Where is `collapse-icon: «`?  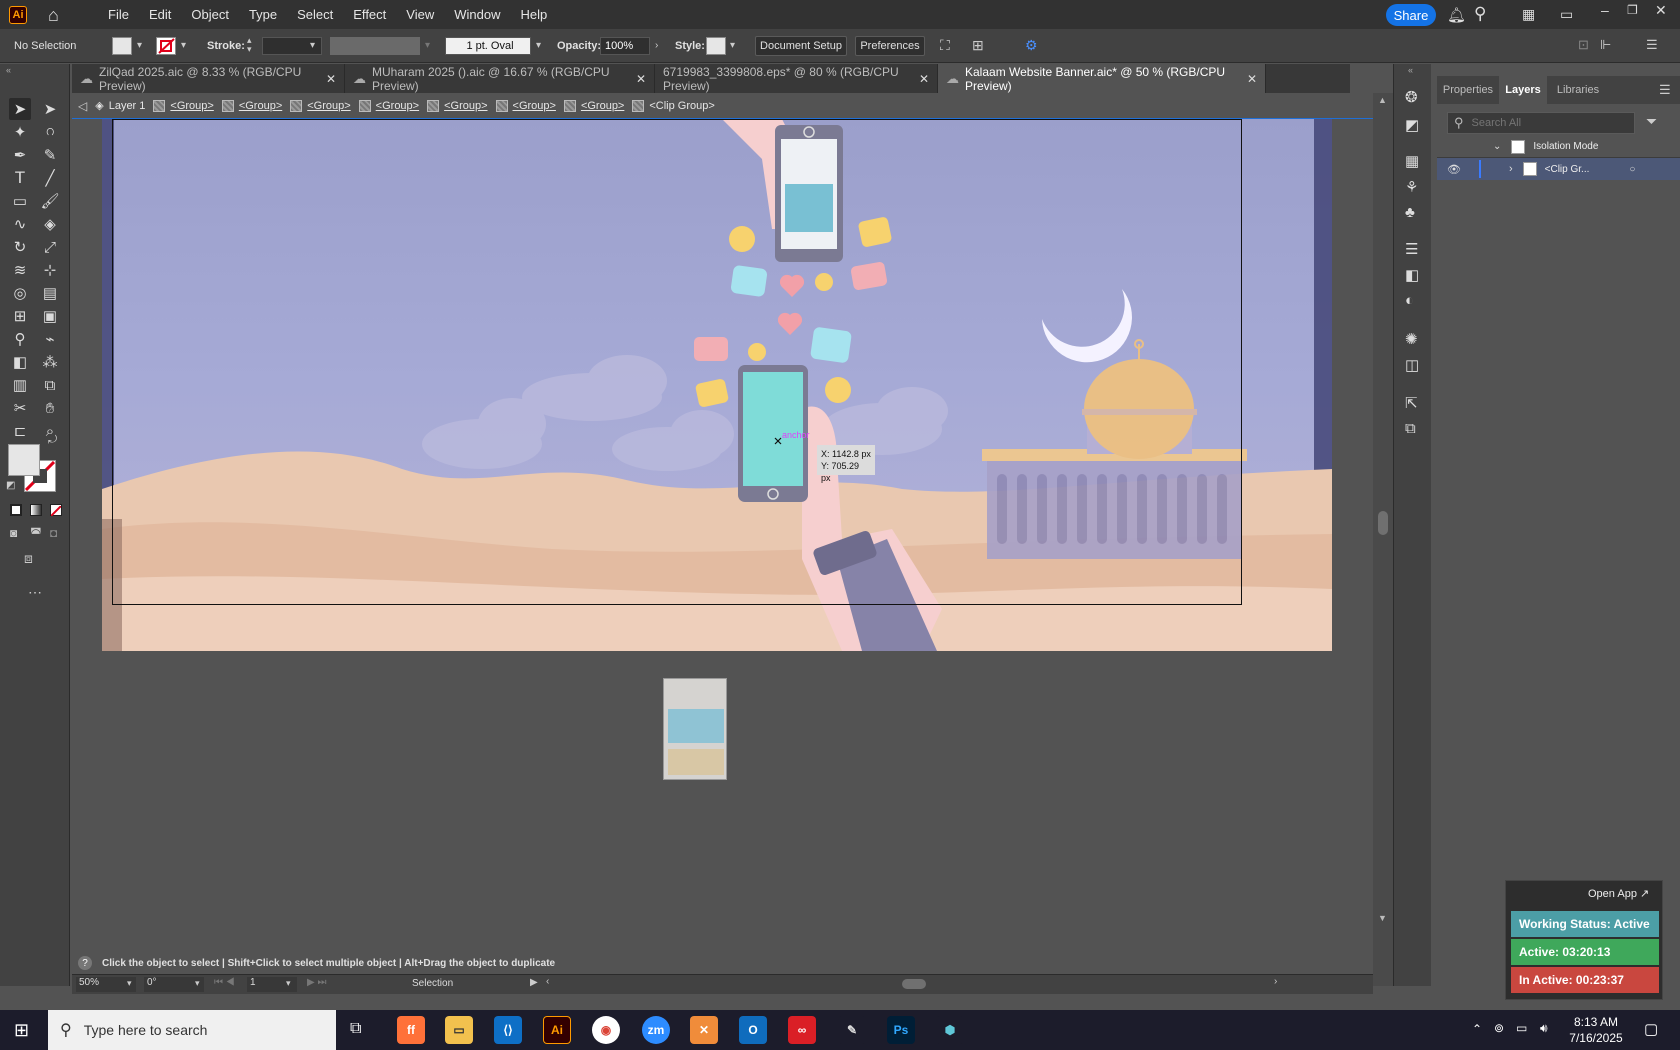 collapse-icon: « is located at coordinates (8, 70).